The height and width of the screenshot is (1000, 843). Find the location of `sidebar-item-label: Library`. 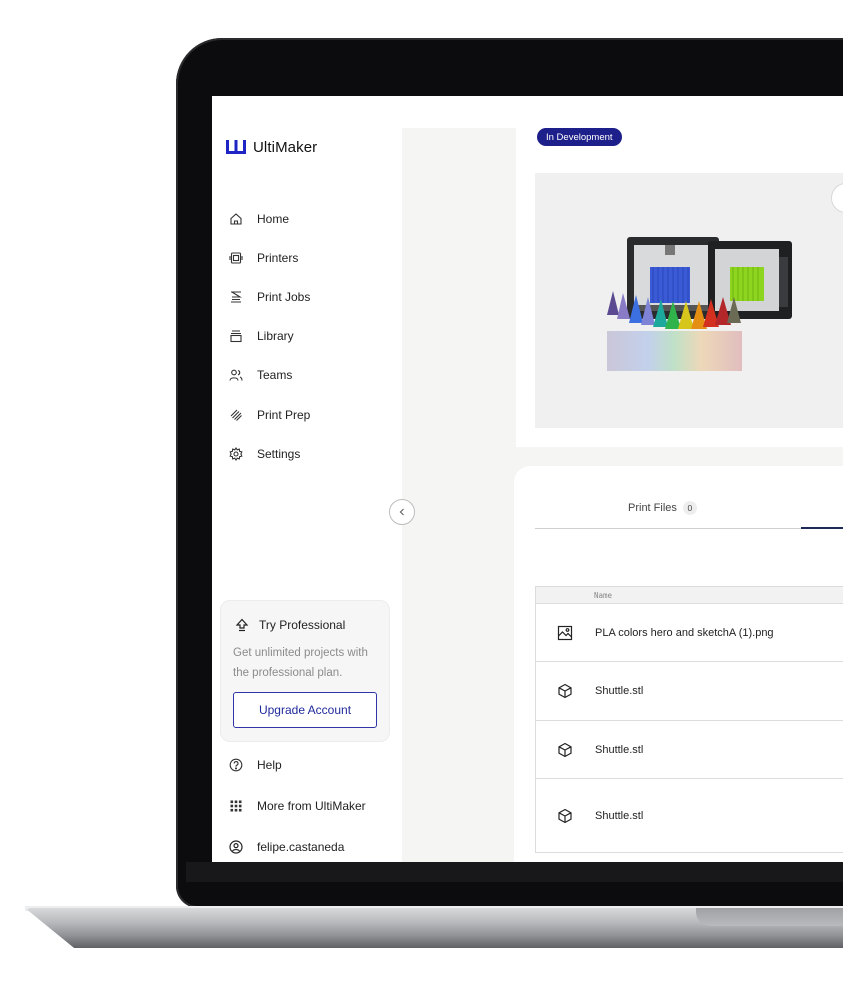

sidebar-item-label: Library is located at coordinates (275, 336).